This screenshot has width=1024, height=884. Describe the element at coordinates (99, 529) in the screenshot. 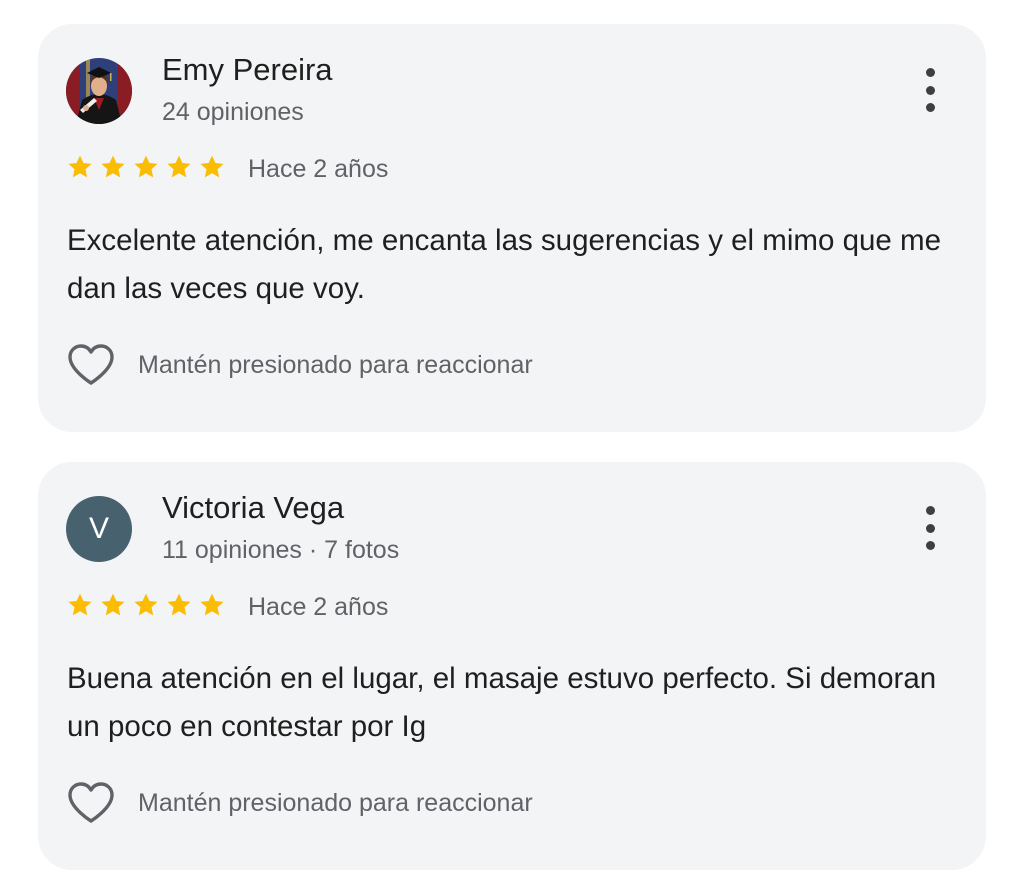

I see `avatar: V` at that location.